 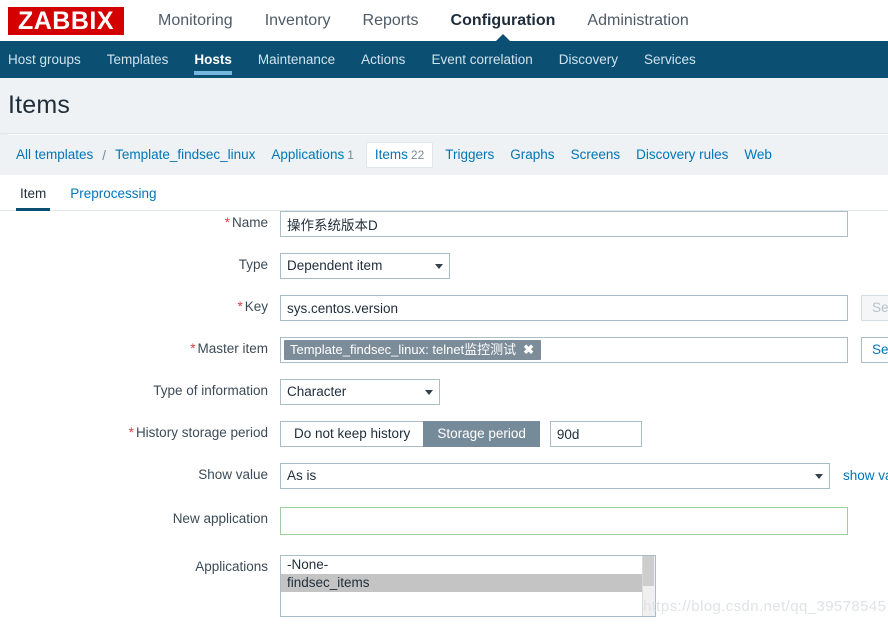 What do you see at coordinates (231, 566) in the screenshot?
I see `label-applications: Applications` at bounding box center [231, 566].